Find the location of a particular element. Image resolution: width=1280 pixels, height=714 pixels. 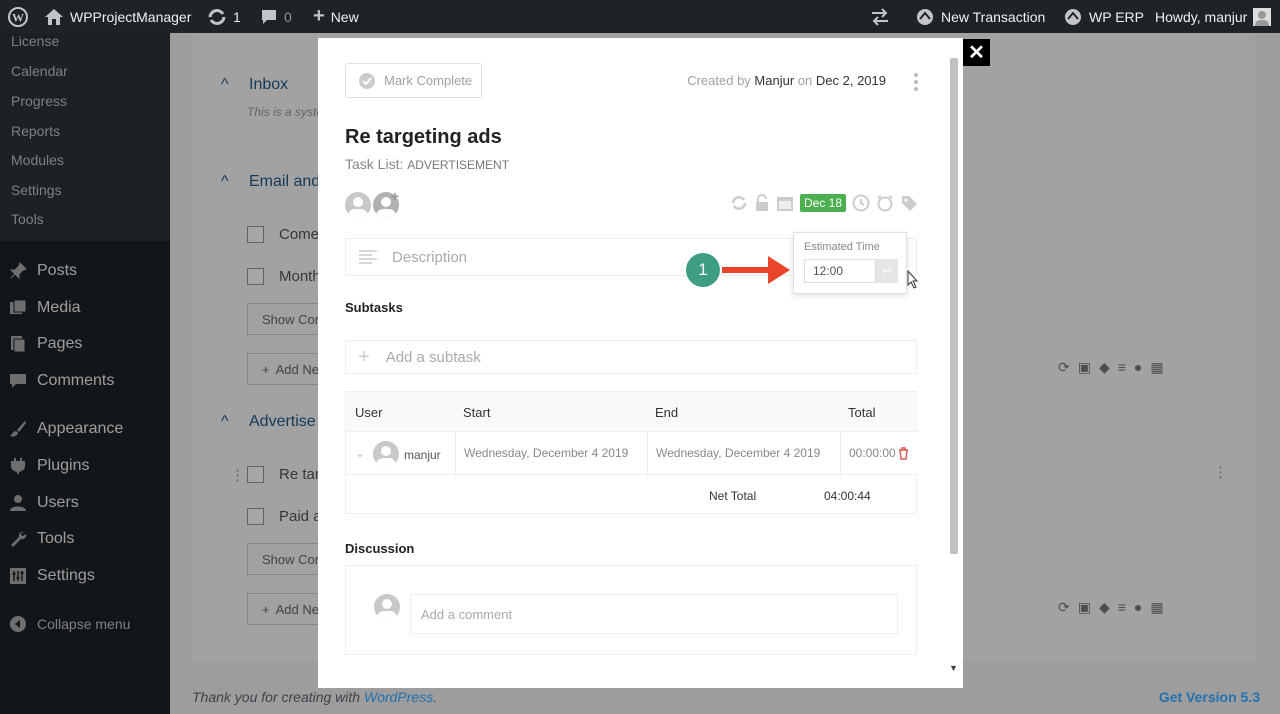

new-label: New is located at coordinates (344, 16).